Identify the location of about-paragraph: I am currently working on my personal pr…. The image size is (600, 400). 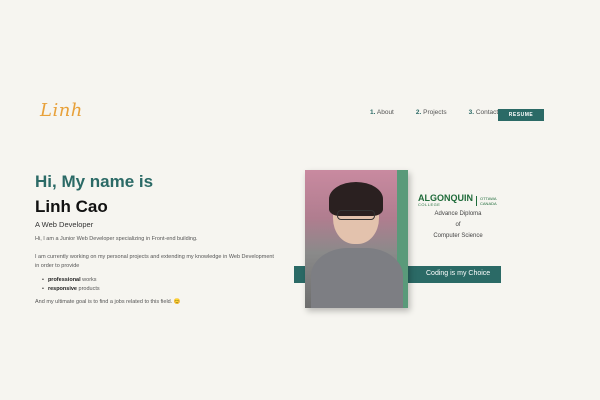
(154, 261).